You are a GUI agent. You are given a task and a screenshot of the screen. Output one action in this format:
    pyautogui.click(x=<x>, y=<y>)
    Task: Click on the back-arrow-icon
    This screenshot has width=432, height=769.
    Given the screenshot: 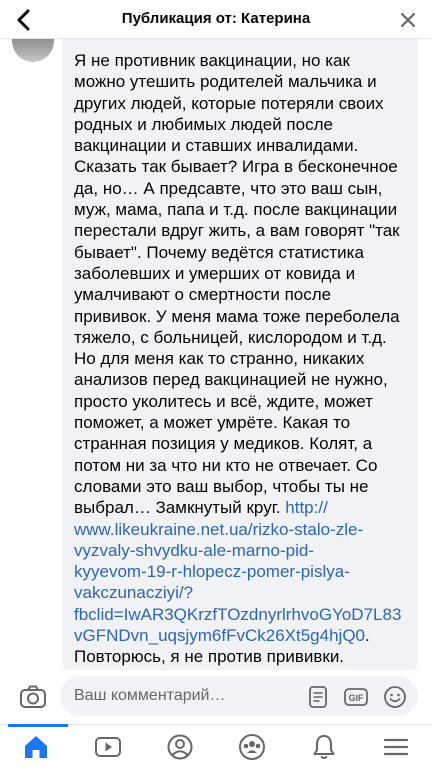 What is the action you would take?
    pyautogui.click(x=24, y=20)
    